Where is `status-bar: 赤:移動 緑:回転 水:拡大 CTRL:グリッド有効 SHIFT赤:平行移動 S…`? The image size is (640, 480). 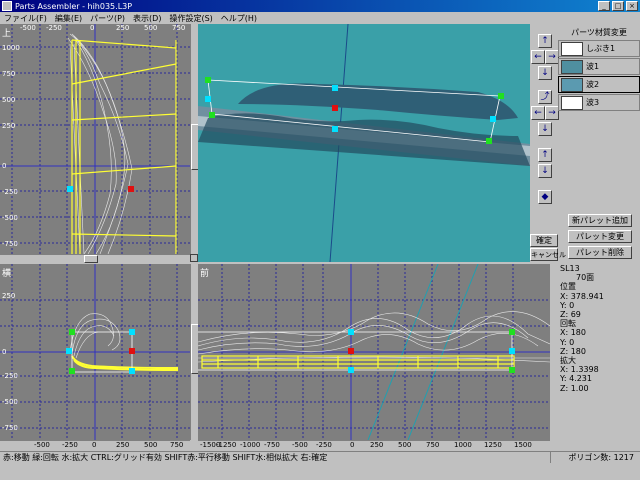
status-bar: 赤:移動 緑:回転 水:拡大 CTRL:グリッド有効 SHIFT赤:平行移動 S… is located at coordinates (320, 457).